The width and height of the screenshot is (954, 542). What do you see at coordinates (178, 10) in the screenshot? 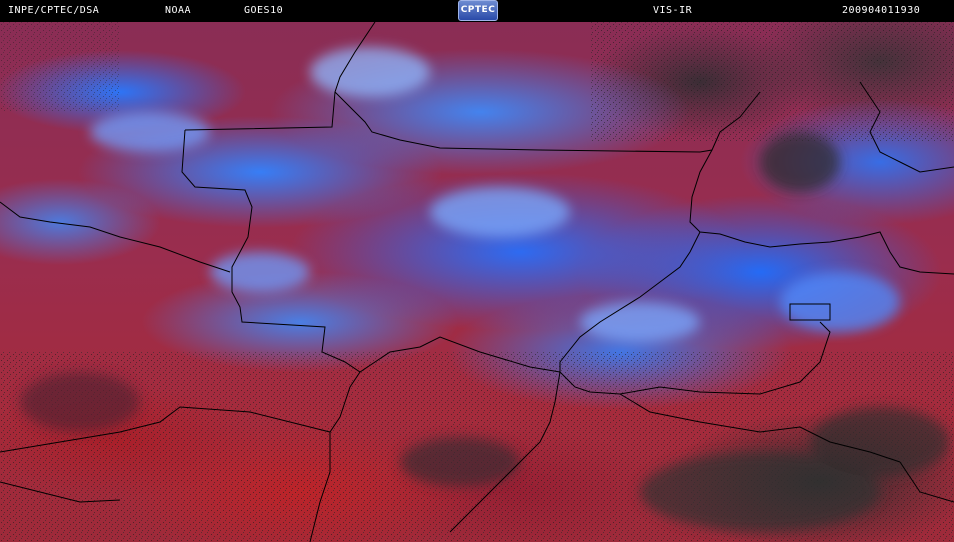
I see `agency-label: NOAA` at bounding box center [178, 10].